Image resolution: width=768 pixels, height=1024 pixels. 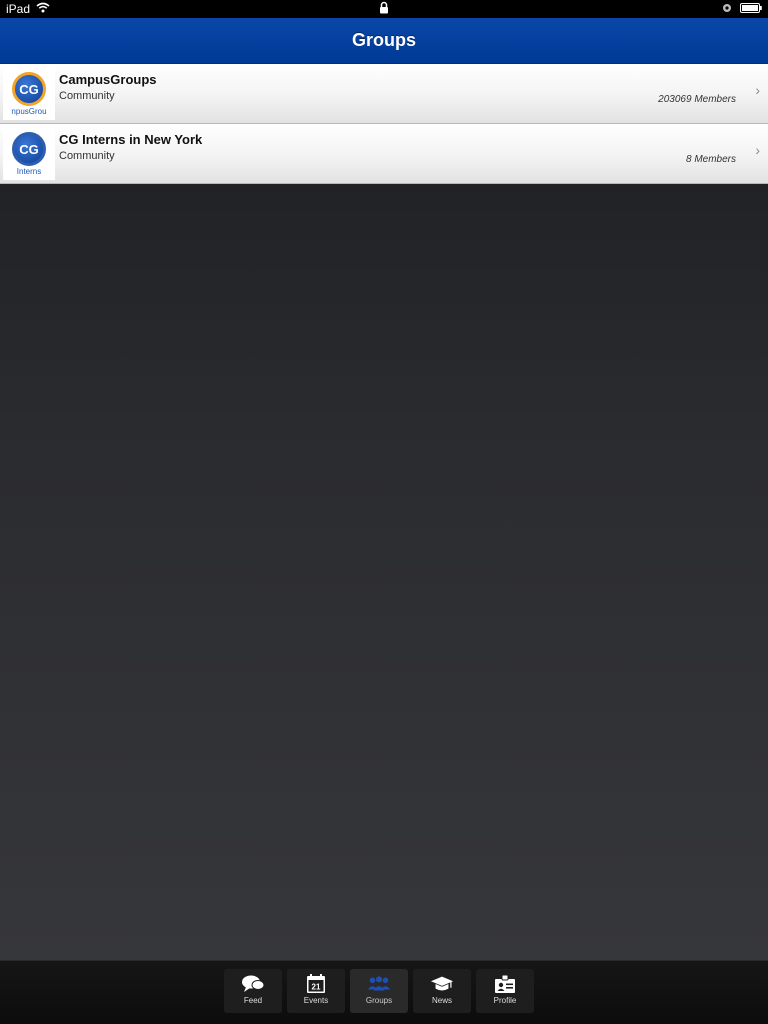 What do you see at coordinates (18, 9) in the screenshot?
I see `device-label: iPad` at bounding box center [18, 9].